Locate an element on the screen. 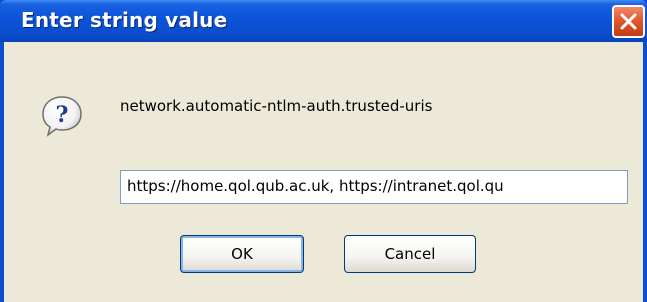  close-icon is located at coordinates (628, 21).